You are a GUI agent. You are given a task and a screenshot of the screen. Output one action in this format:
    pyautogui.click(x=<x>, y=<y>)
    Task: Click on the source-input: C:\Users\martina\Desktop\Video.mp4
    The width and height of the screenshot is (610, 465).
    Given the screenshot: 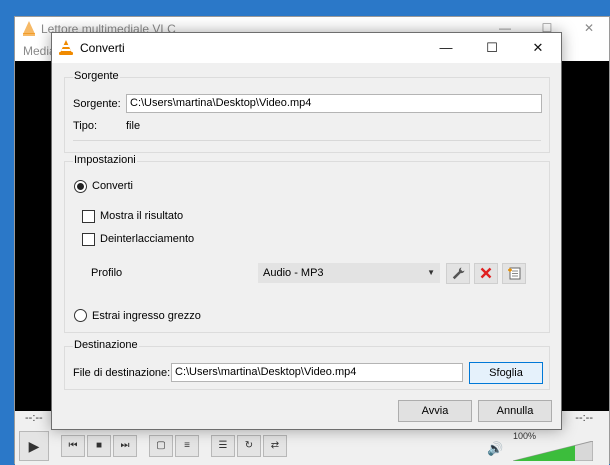 What is the action you would take?
    pyautogui.click(x=334, y=103)
    